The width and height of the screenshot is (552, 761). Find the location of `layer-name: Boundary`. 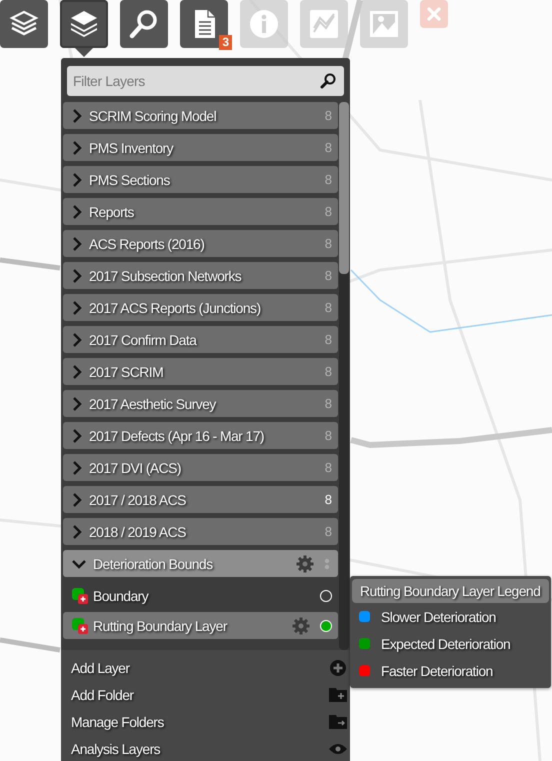

layer-name: Boundary is located at coordinates (121, 596).